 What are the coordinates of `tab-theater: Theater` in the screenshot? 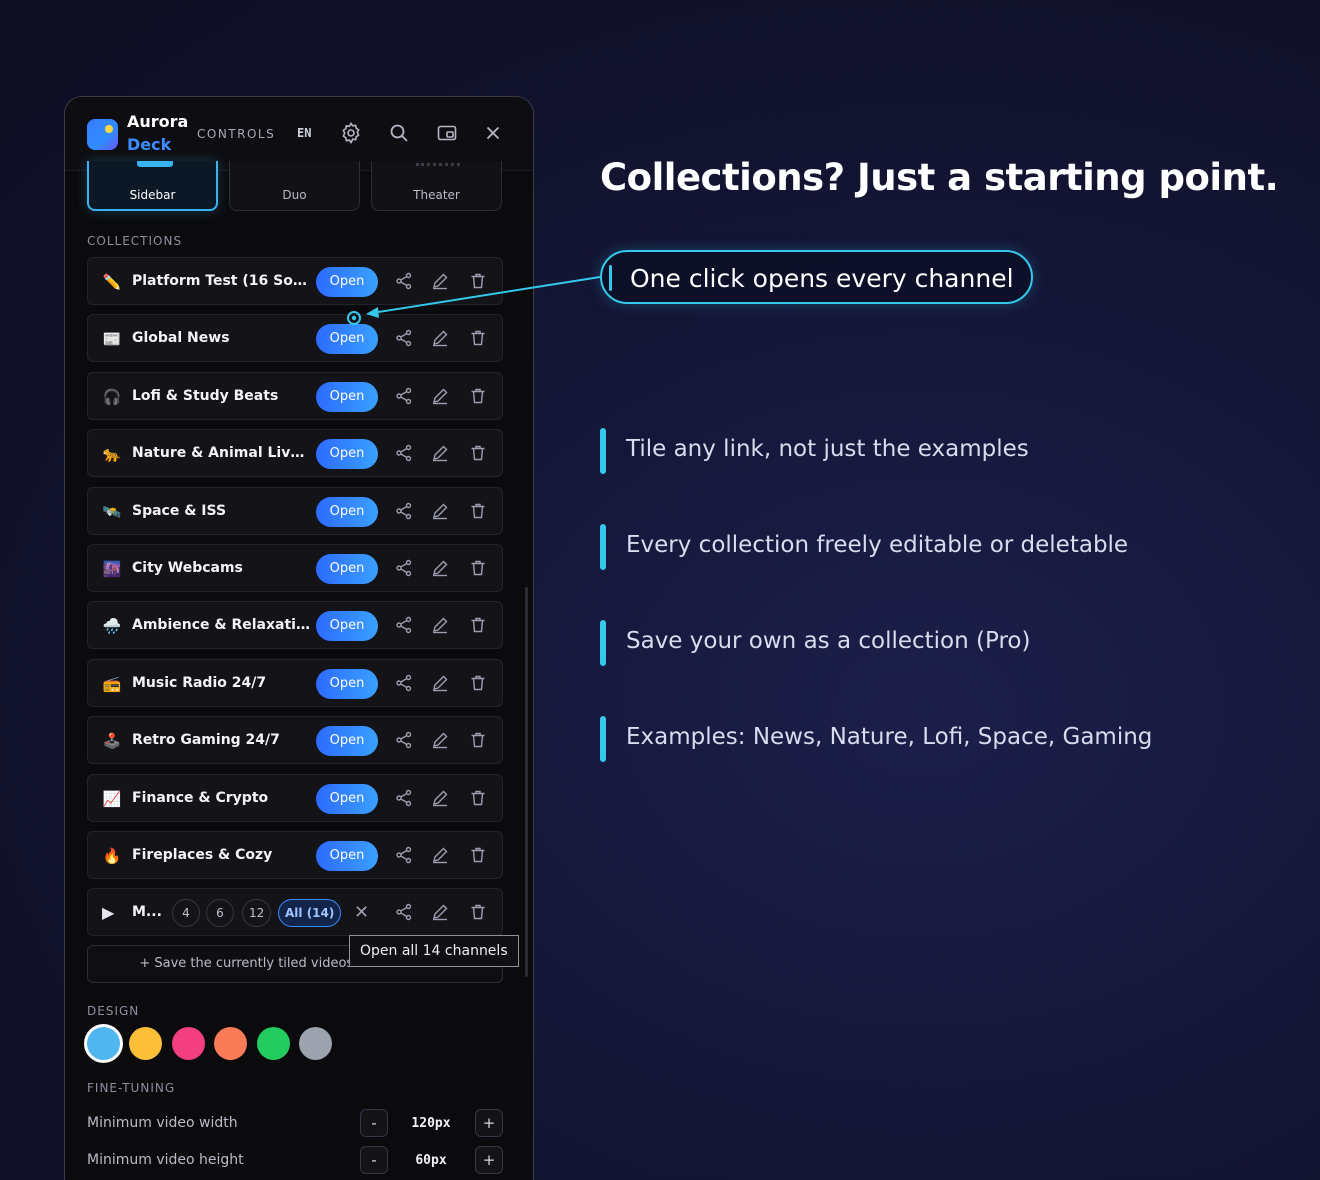 It's located at (436, 186).